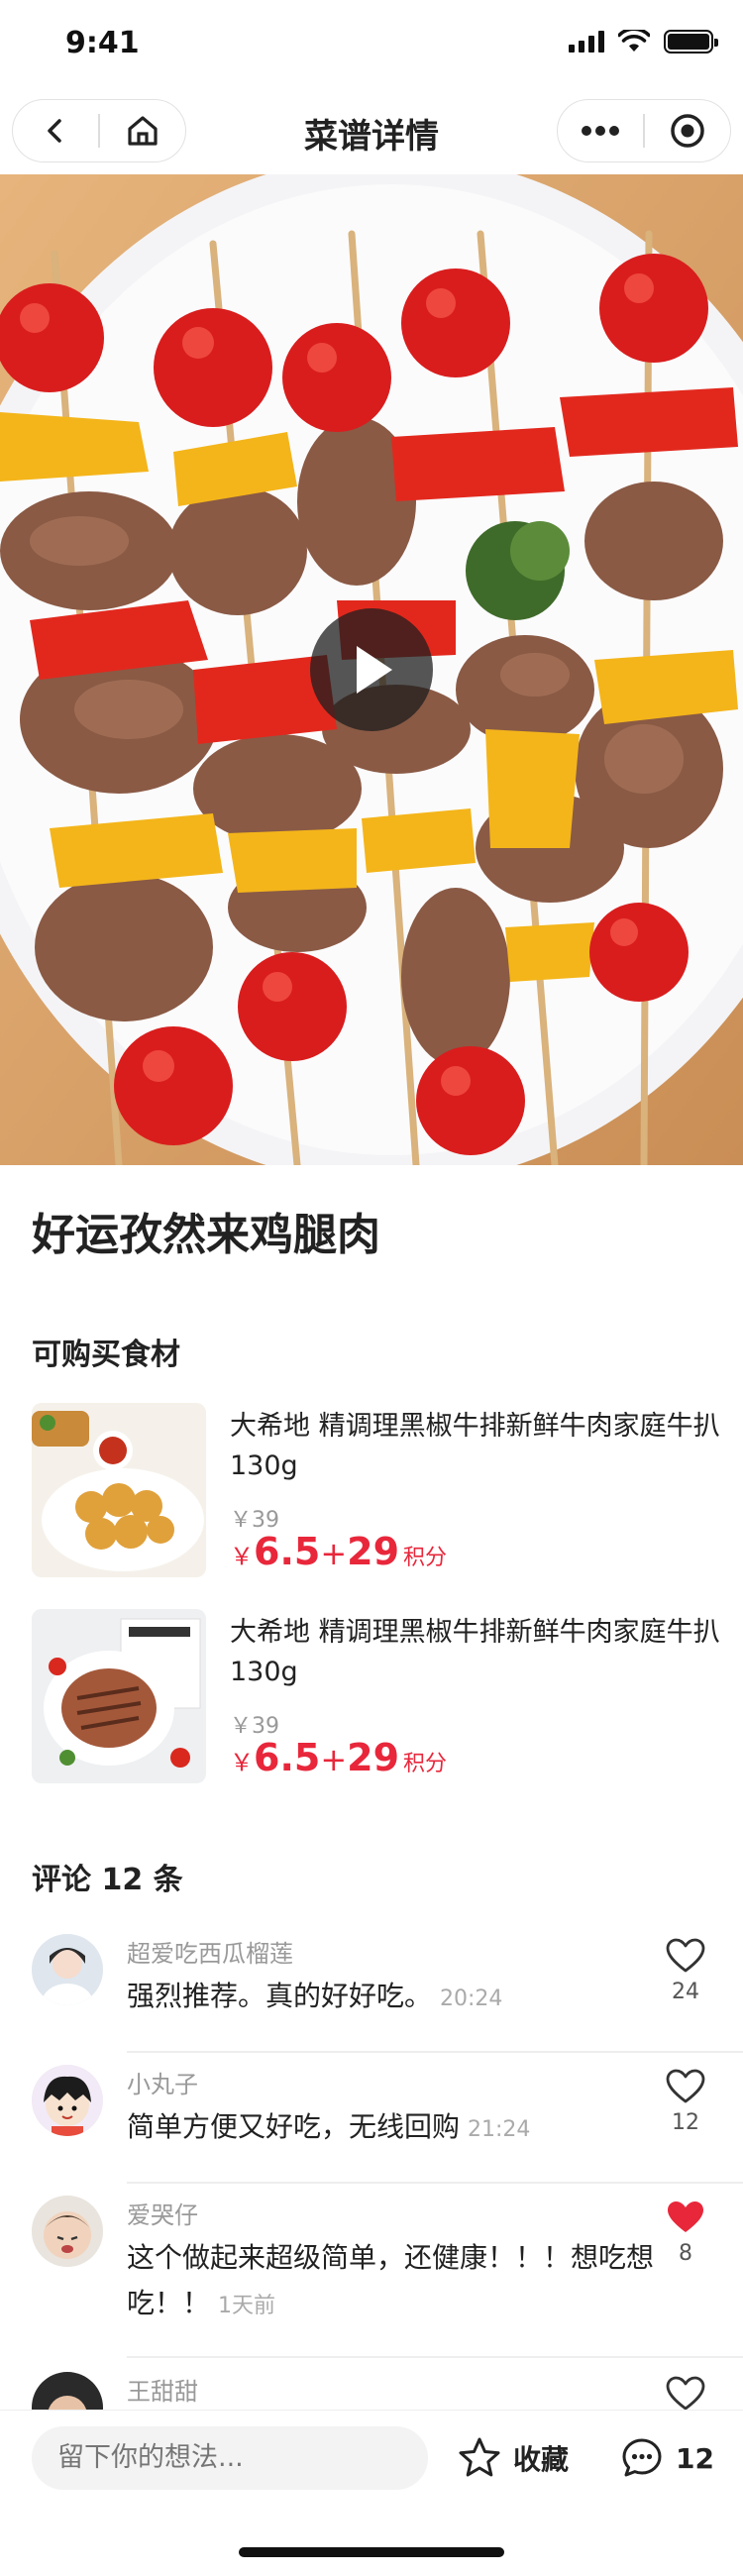 This screenshot has height=2576, width=743. Describe the element at coordinates (587, 42) in the screenshot. I see `signal-icon` at that location.